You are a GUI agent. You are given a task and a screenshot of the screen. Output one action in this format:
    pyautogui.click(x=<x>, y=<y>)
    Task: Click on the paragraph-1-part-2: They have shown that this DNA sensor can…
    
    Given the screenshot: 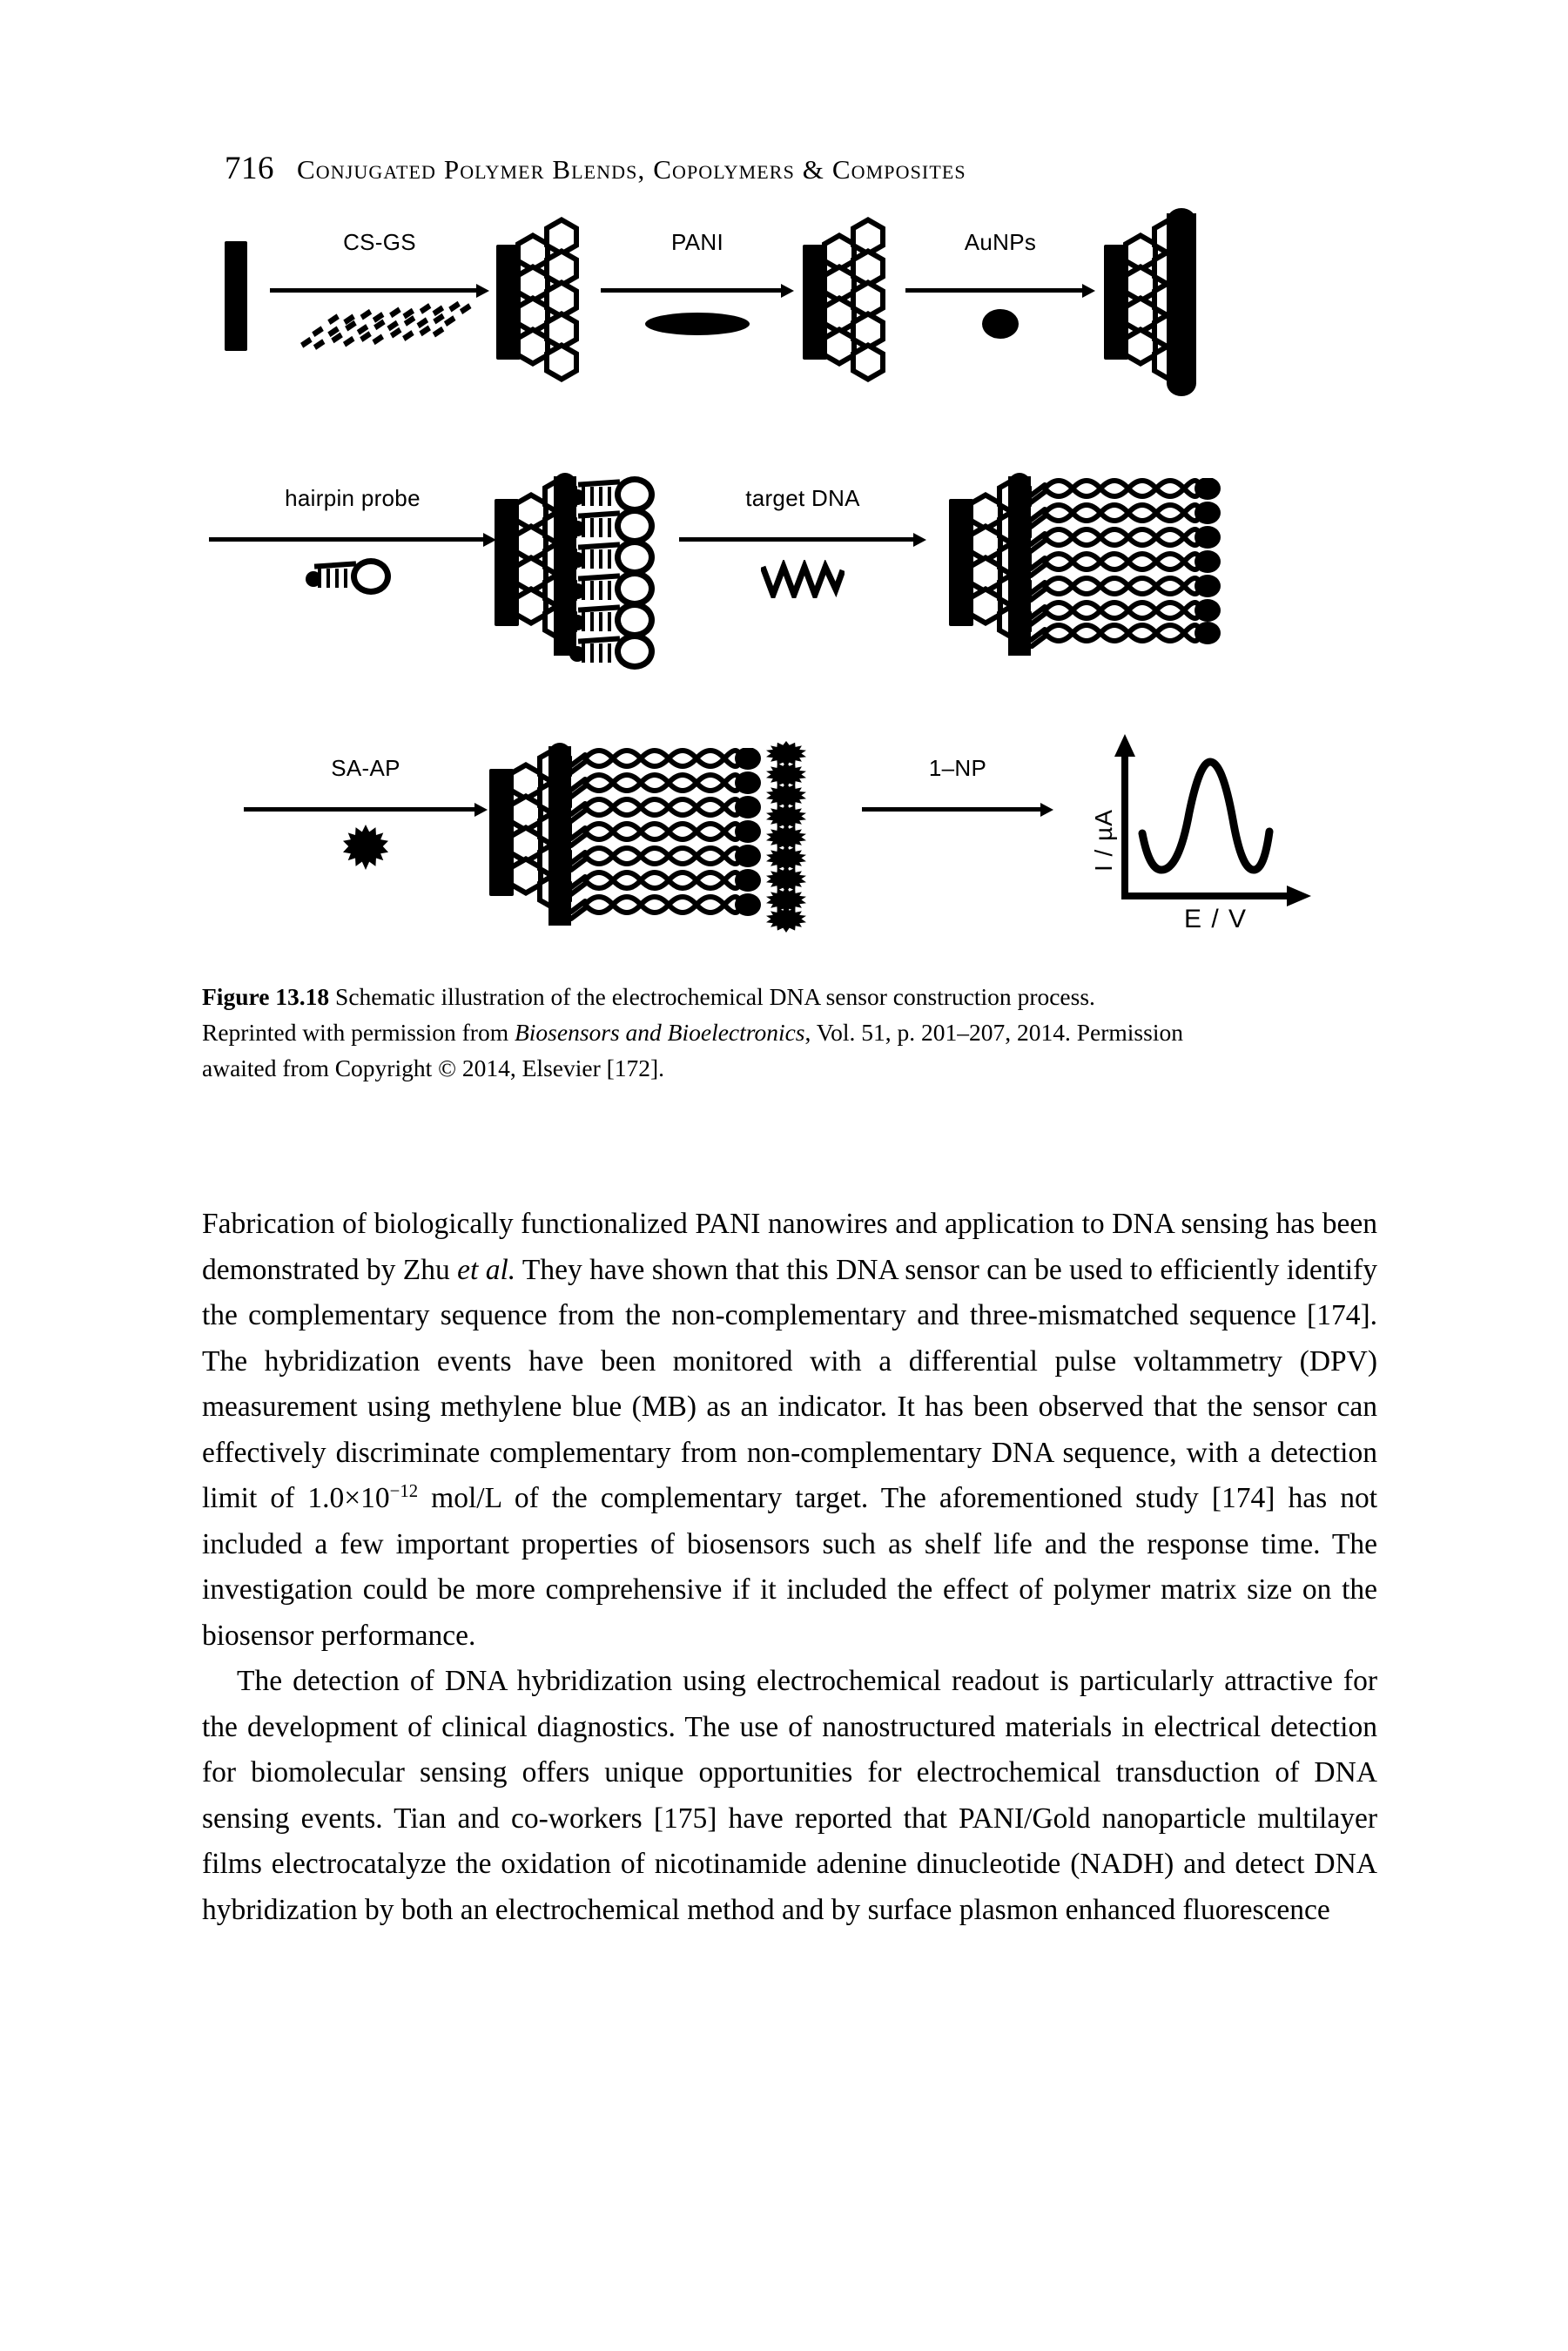 What is the action you would take?
    pyautogui.click(x=790, y=1384)
    